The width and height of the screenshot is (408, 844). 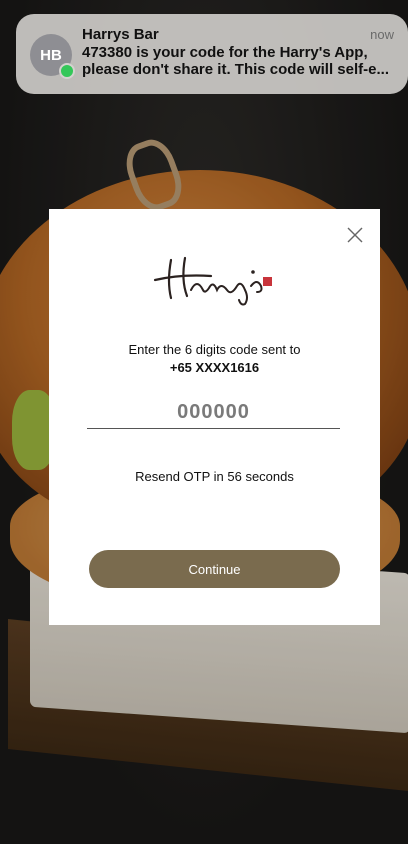 What do you see at coordinates (213, 413) in the screenshot?
I see `otp-code-input` at bounding box center [213, 413].